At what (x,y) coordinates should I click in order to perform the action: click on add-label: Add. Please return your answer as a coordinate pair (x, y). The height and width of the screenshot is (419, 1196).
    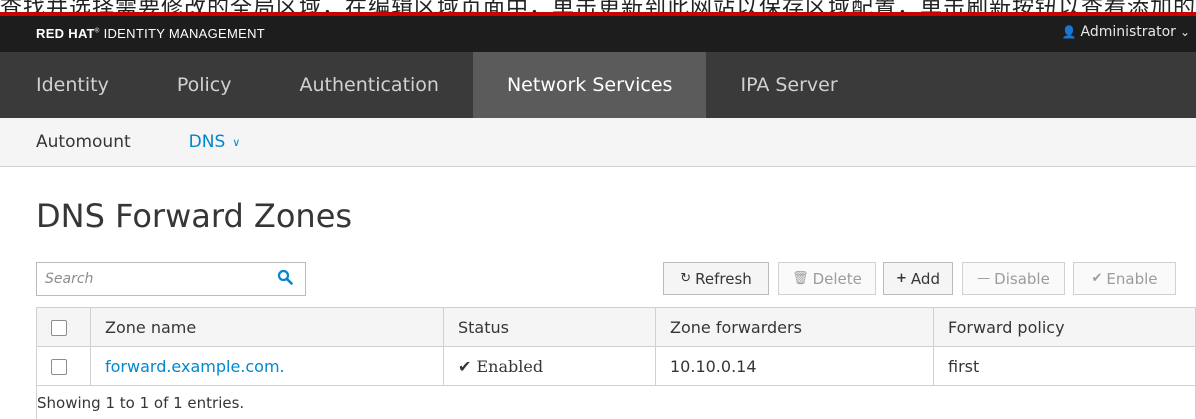
    Looking at the image, I should click on (925, 278).